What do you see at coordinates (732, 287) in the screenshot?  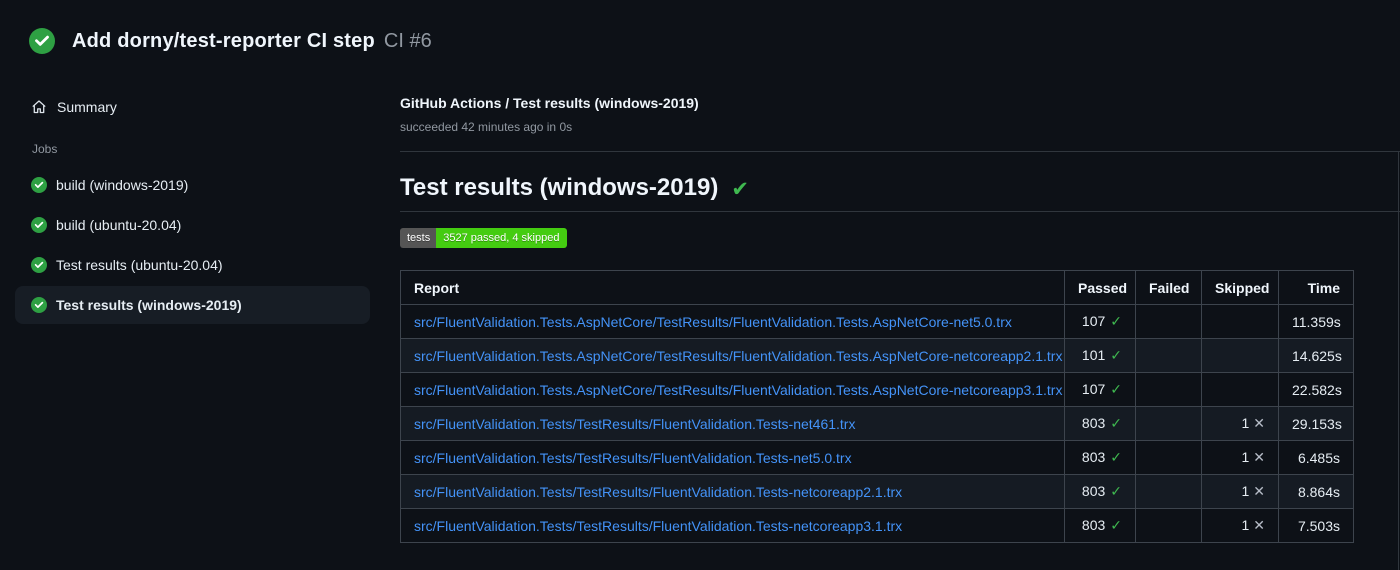 I see `column-header-report: Report` at bounding box center [732, 287].